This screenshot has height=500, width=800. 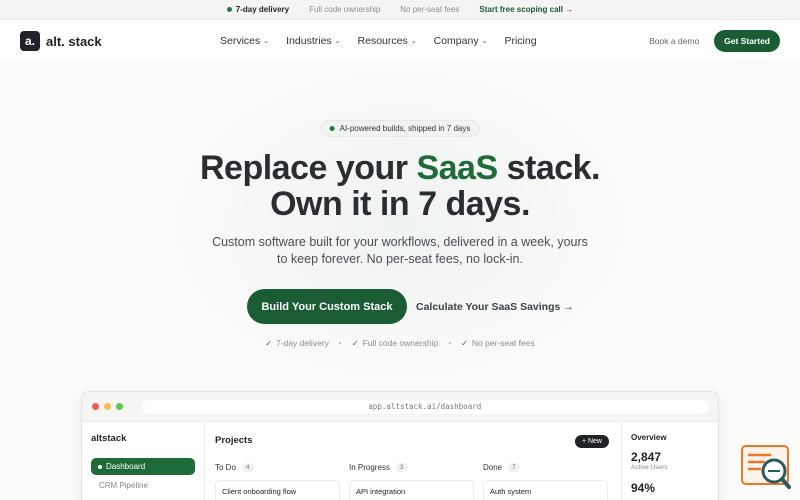 What do you see at coordinates (30, 41) in the screenshot?
I see `logo-mark: a.` at bounding box center [30, 41].